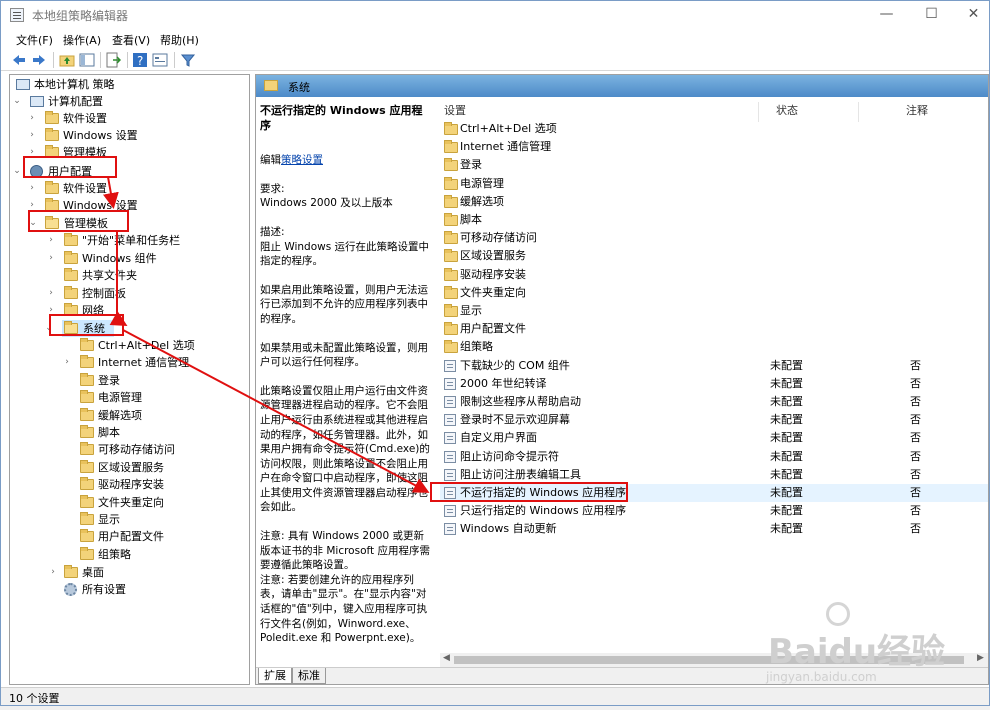 Image resolution: width=1000 pixels, height=710 pixels. I want to click on baidu-watermark: Baidu经验 jingyan.baidu.com, so click(875, 643).